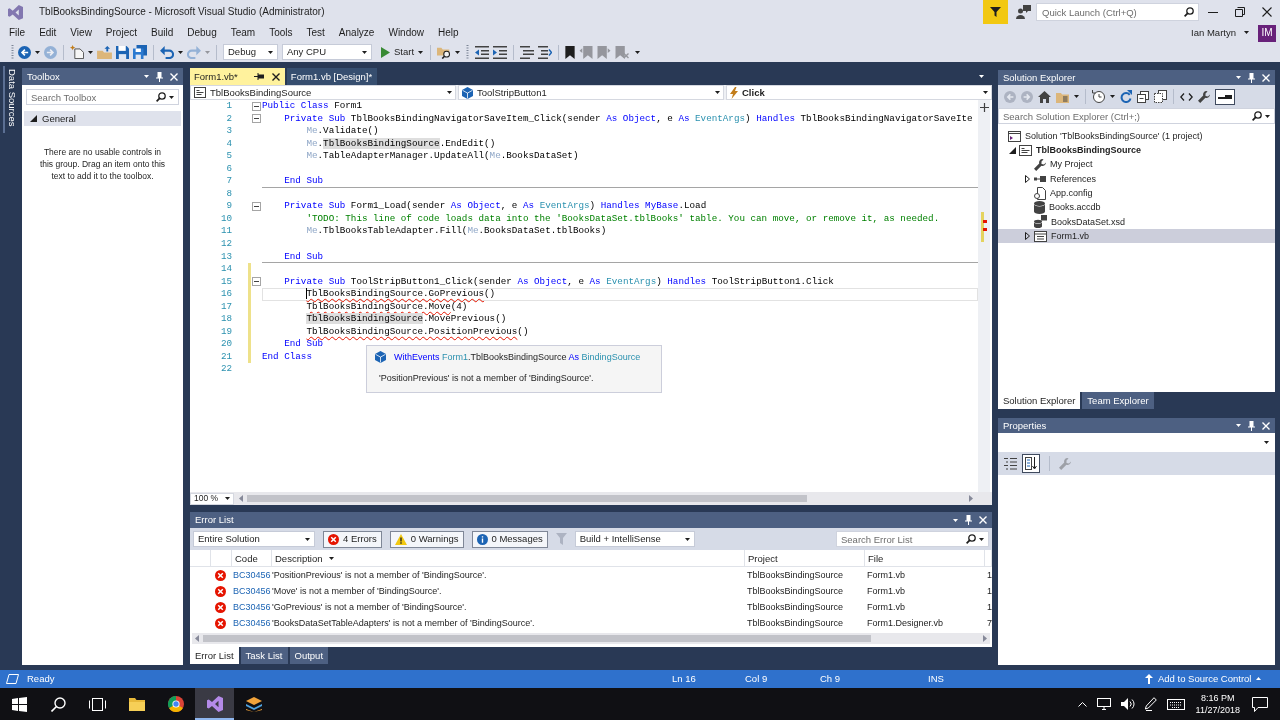 The height and width of the screenshot is (720, 1280). Describe the element at coordinates (104, 52) in the screenshot. I see `open-folder-icon` at that location.